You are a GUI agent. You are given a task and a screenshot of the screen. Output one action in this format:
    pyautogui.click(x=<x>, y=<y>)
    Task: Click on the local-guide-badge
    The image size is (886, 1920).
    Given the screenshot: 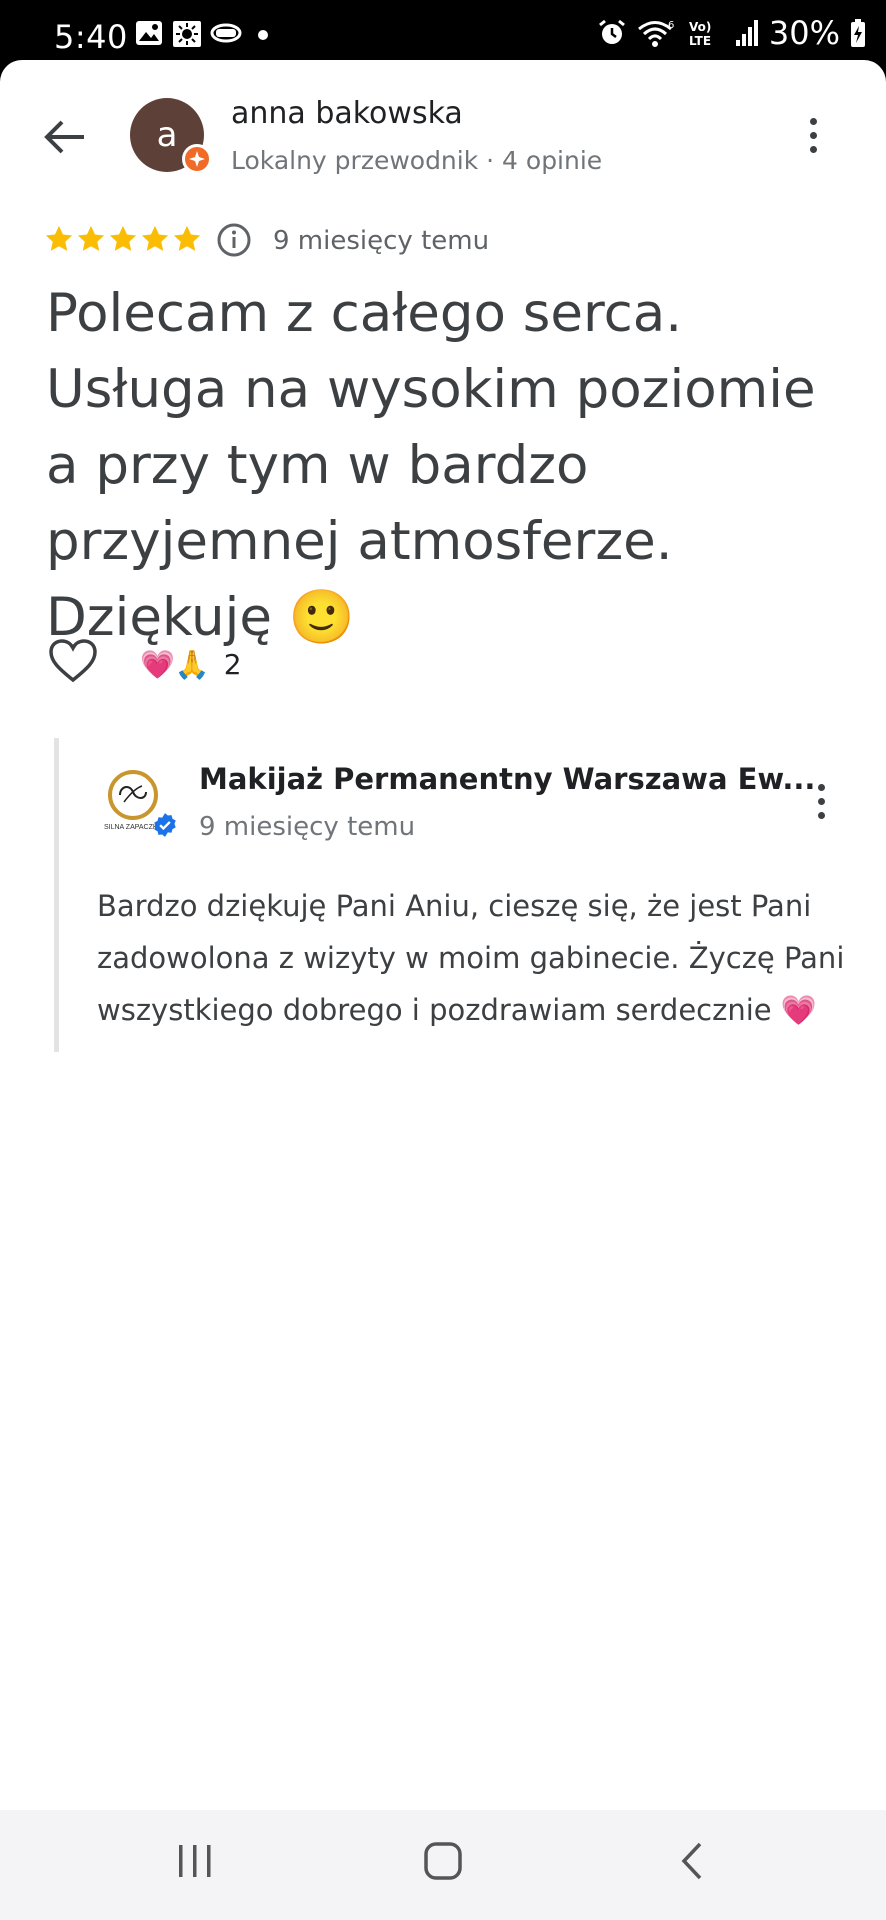 What is the action you would take?
    pyautogui.click(x=197, y=159)
    